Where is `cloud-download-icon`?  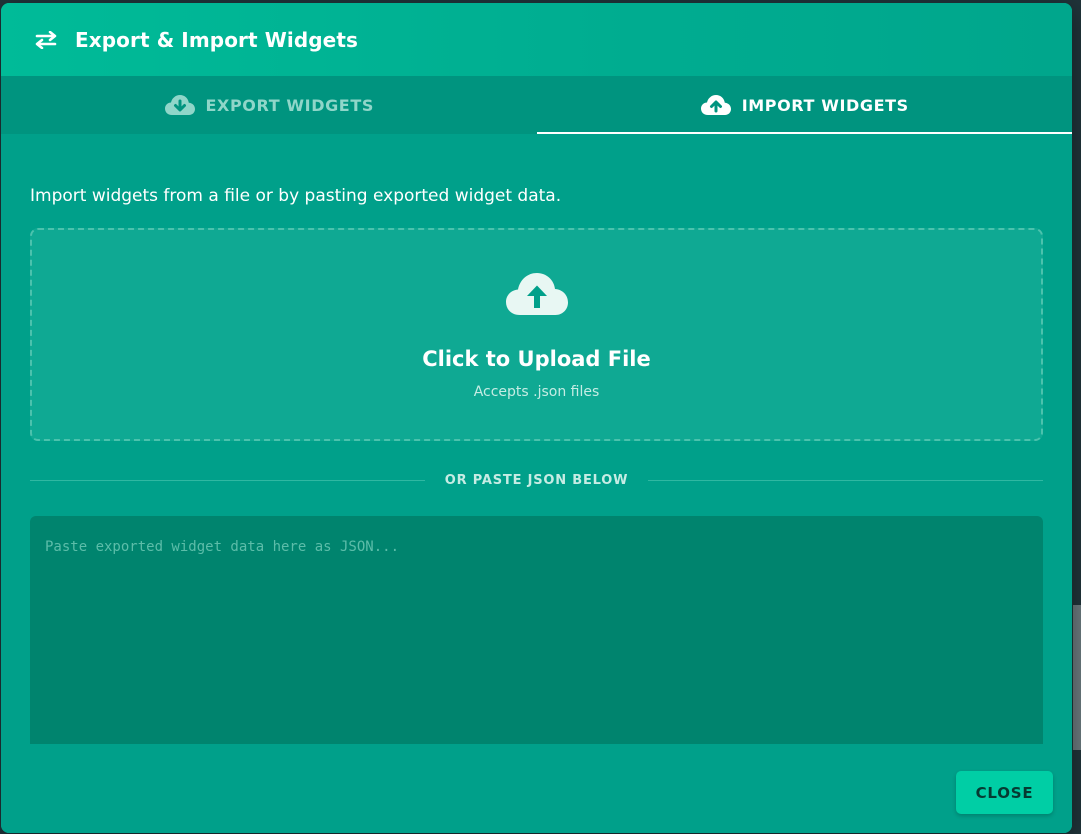
cloud-download-icon is located at coordinates (180, 105).